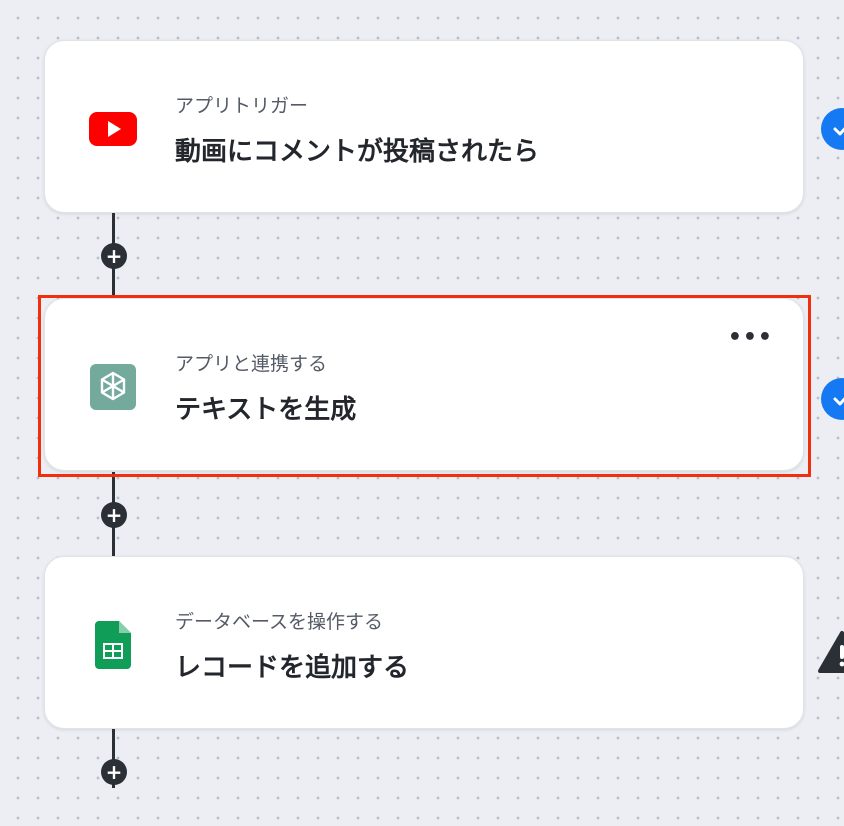 Image resolution: width=844 pixels, height=826 pixels. I want to click on chatgpt-icon, so click(113, 387).